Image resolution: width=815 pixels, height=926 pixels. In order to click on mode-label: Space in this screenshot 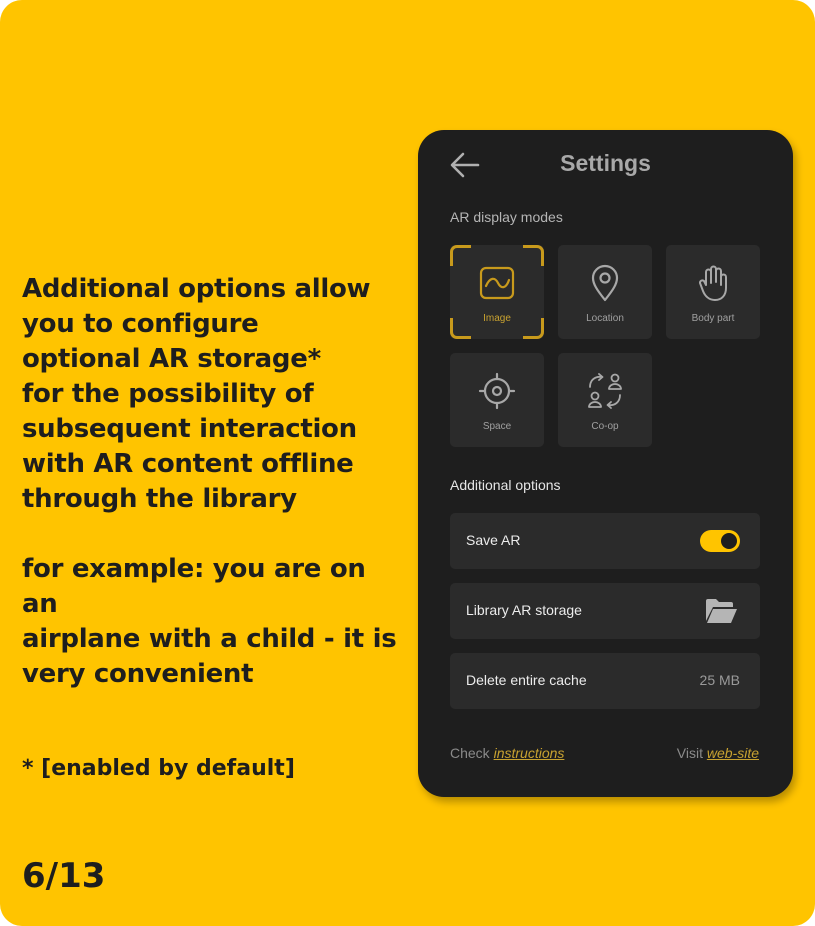, I will do `click(497, 426)`.